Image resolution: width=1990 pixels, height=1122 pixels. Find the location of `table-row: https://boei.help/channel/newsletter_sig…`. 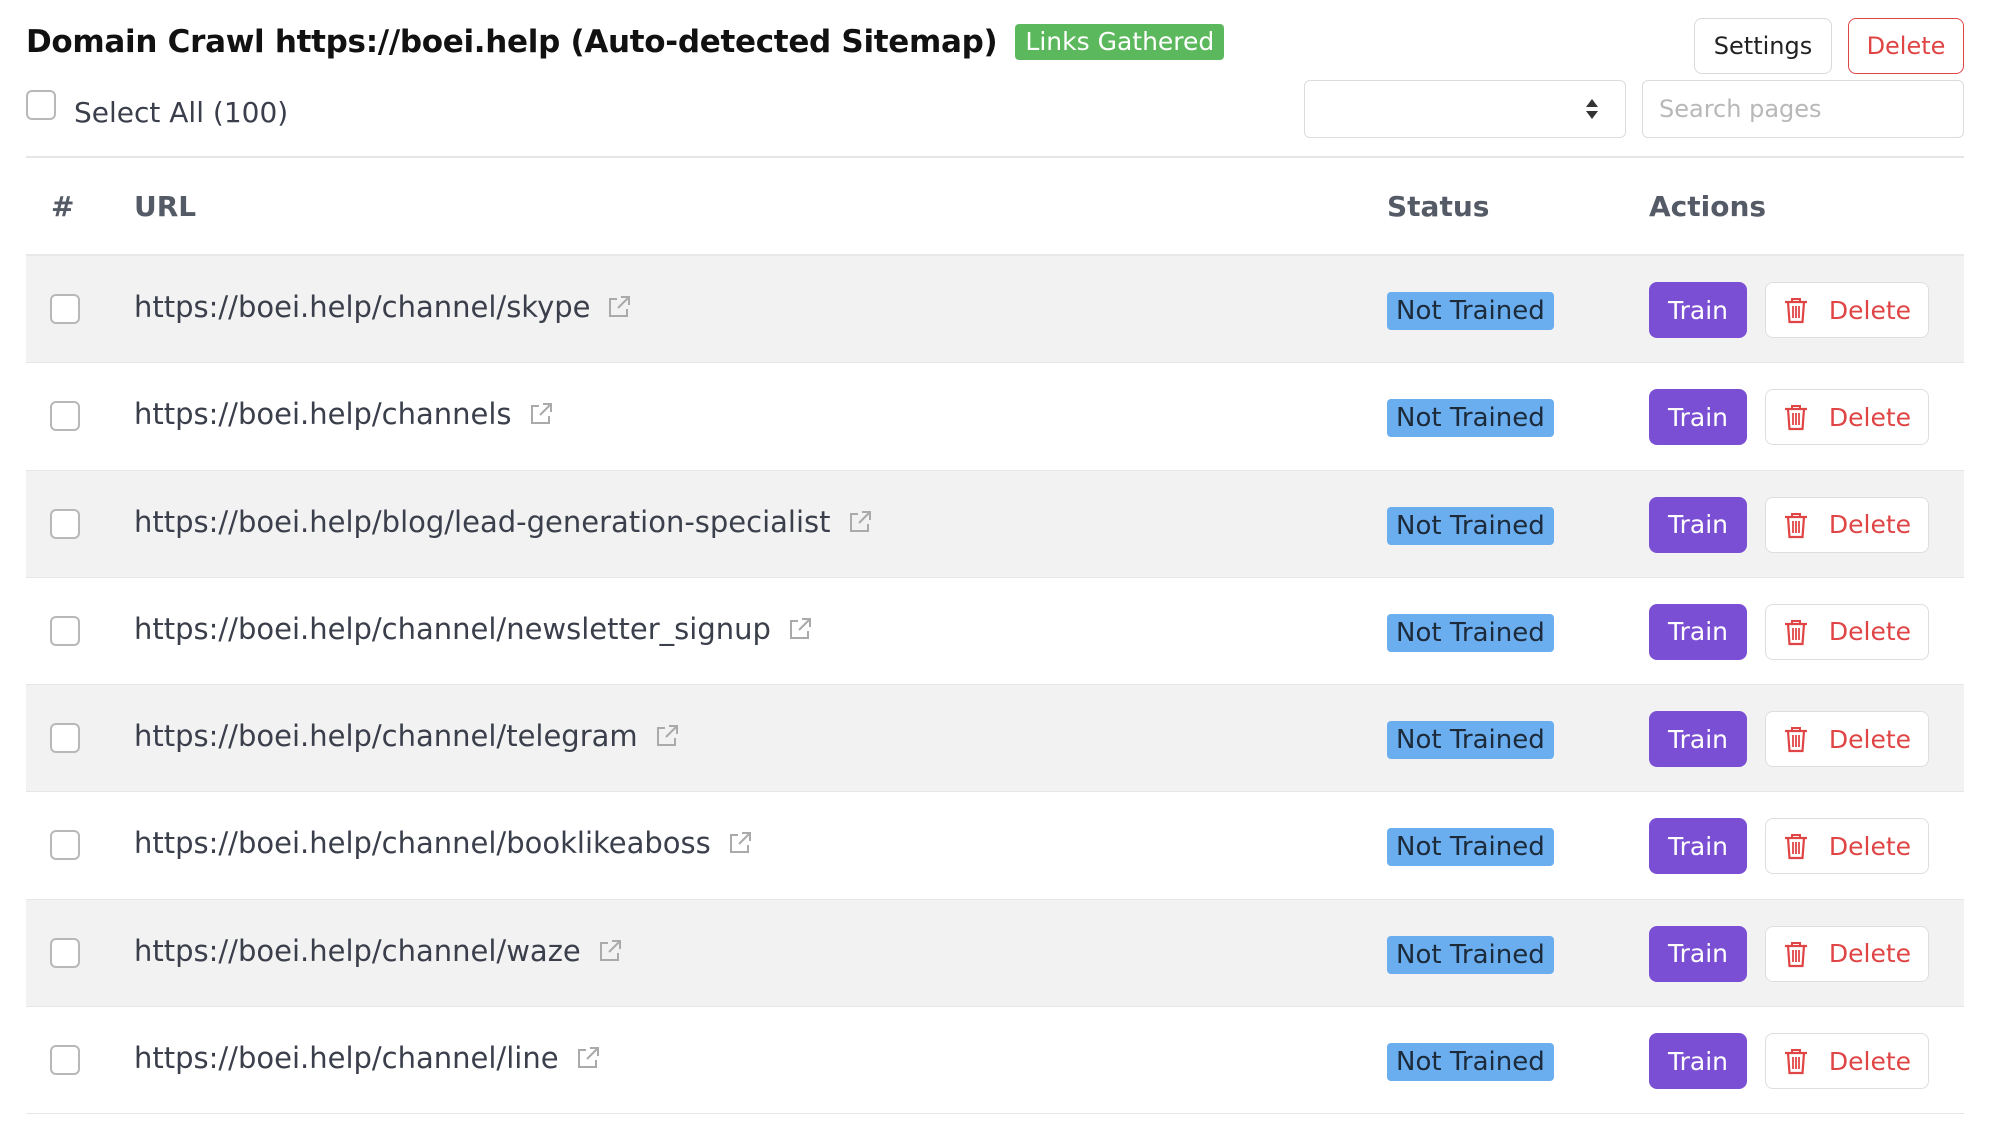

table-row: https://boei.help/channel/newsletter_sig… is located at coordinates (995, 632).